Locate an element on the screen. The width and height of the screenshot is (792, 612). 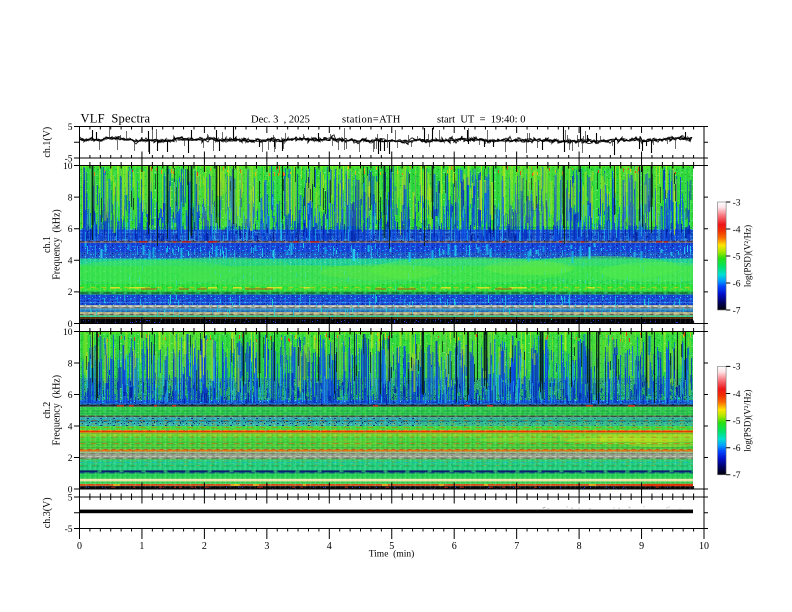
svg-text: ch.3(V) is located at coordinates (47, 512).